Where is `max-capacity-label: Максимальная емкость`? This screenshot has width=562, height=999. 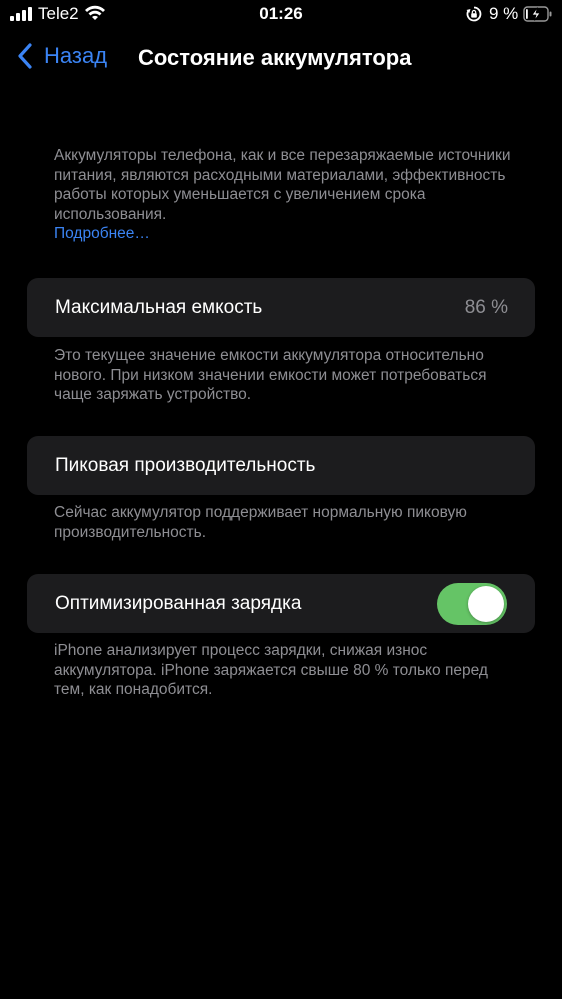 max-capacity-label: Максимальная емкость is located at coordinates (159, 307).